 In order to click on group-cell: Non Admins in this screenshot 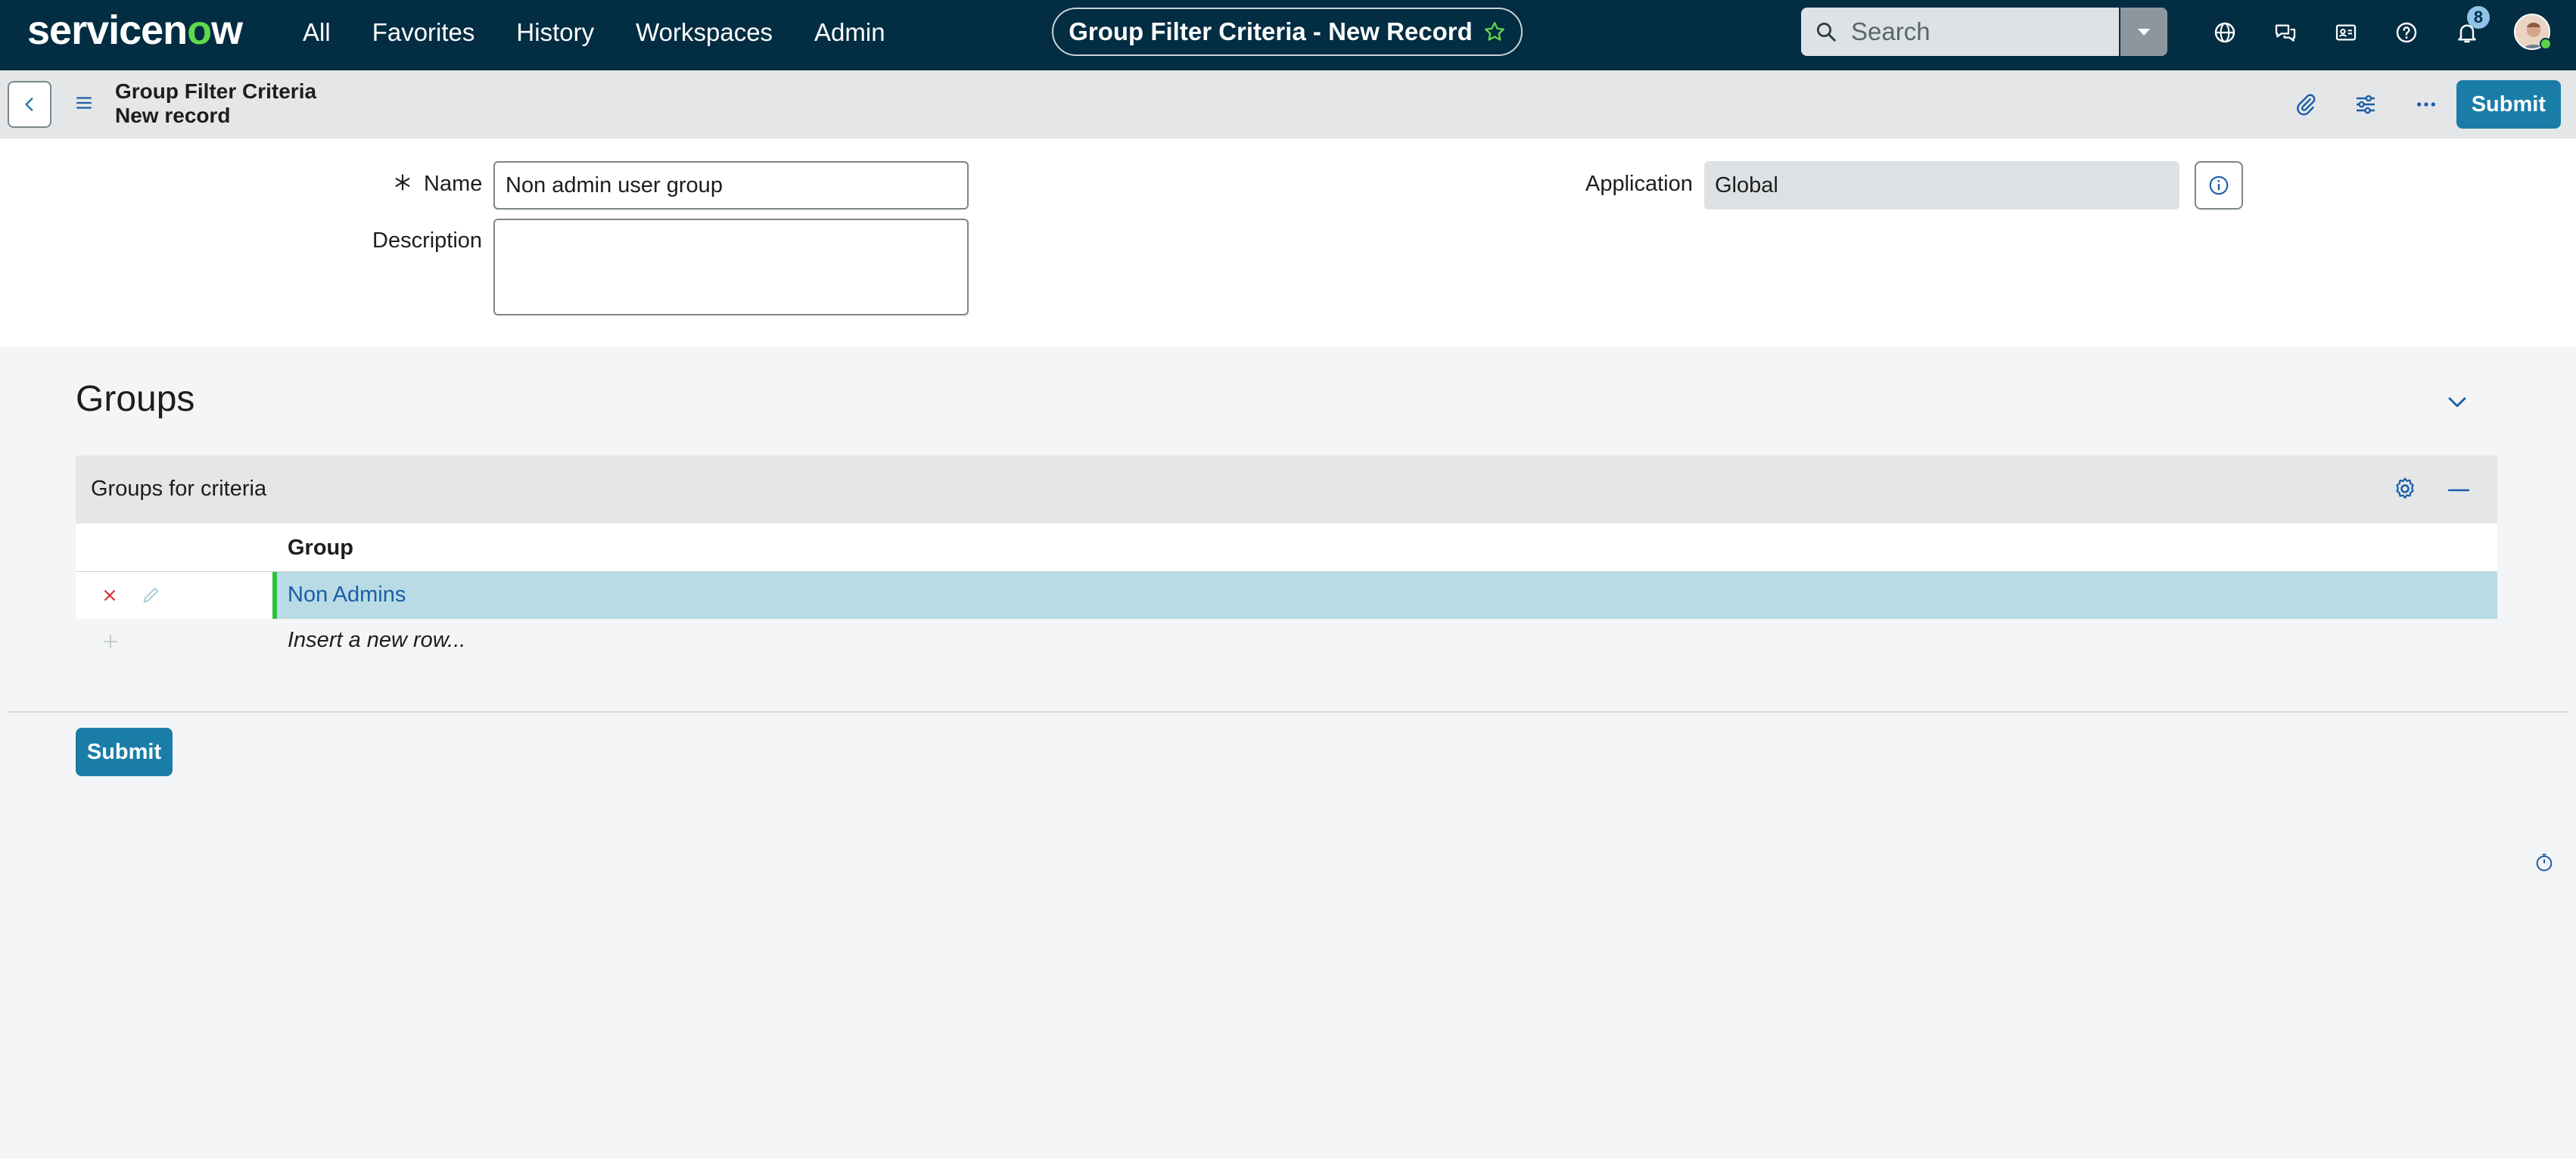, I will do `click(1384, 595)`.